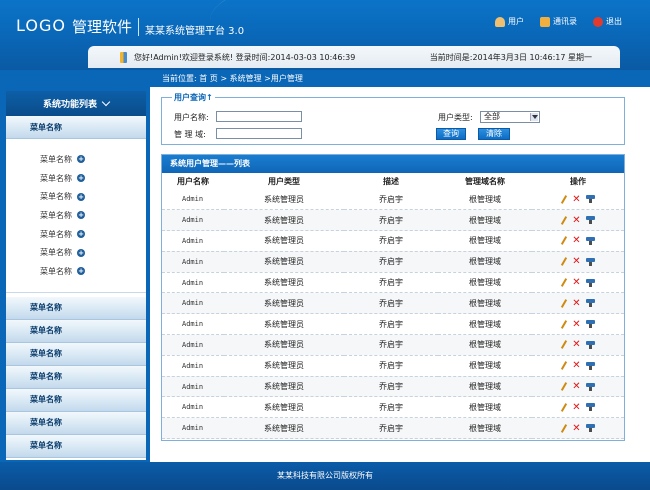 The image size is (650, 490). I want to click on breadcrumb-bar: 当前位置: 首 页 > 系统管理 >用户管理, so click(325, 78).